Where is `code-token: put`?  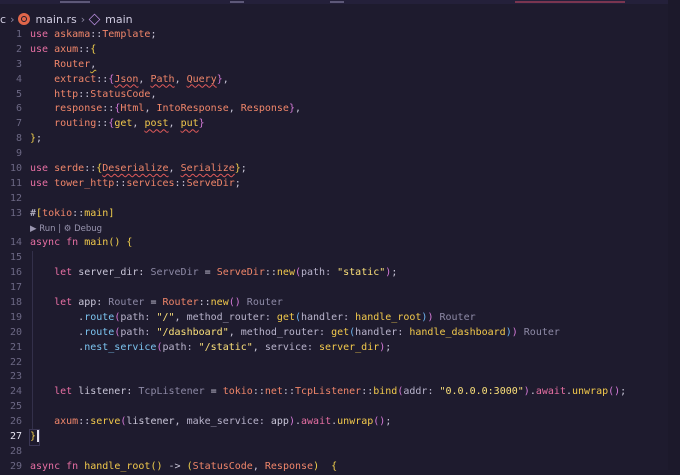 code-token: put is located at coordinates (189, 124).